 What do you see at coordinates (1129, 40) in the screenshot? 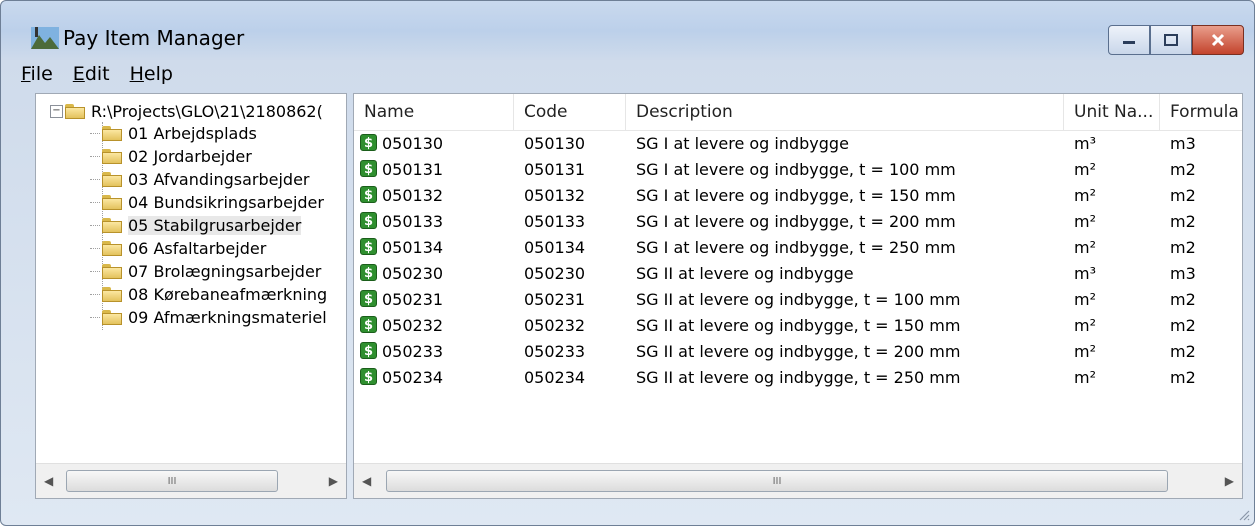
I see `minimize-button` at bounding box center [1129, 40].